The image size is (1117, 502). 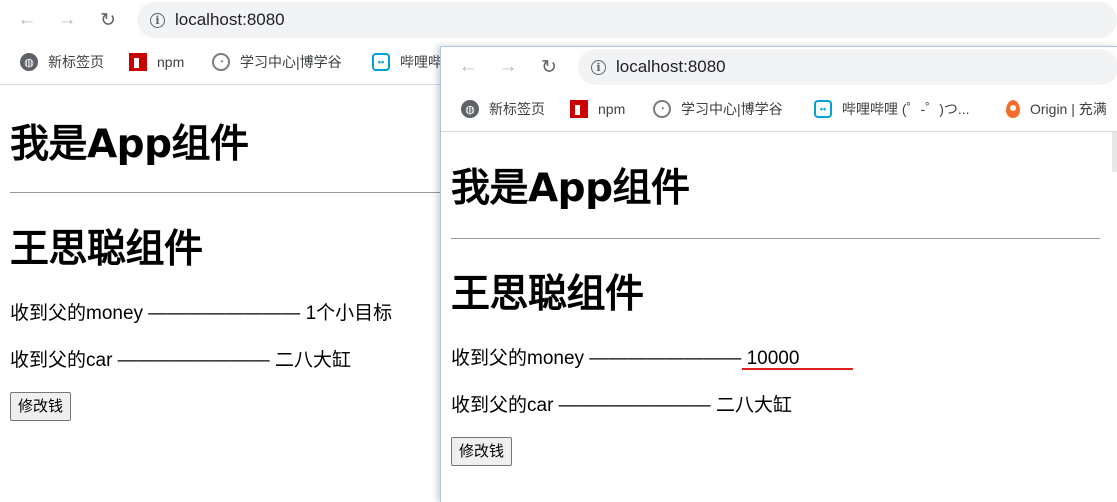 I want to click on bookmark-bilibili: •• 哔哩哔, so click(x=407, y=62).